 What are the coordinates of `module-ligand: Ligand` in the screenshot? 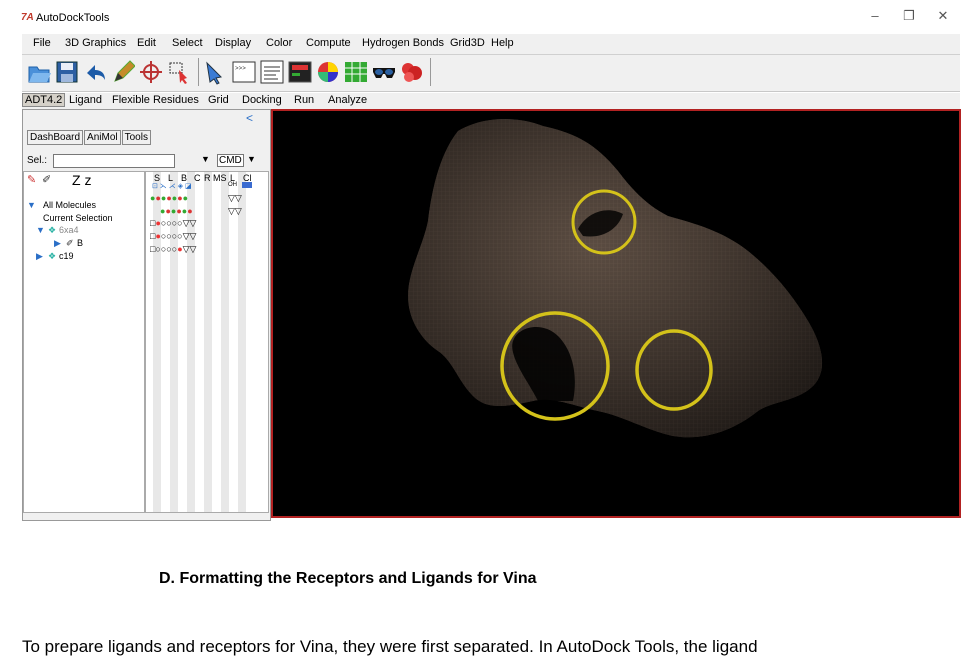 It's located at (85, 100).